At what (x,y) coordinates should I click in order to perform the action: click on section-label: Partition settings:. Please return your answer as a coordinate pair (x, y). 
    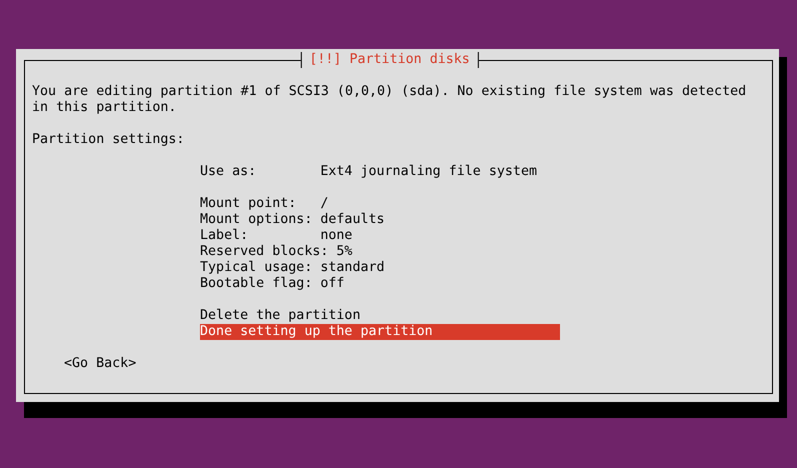
    Looking at the image, I should click on (109, 140).